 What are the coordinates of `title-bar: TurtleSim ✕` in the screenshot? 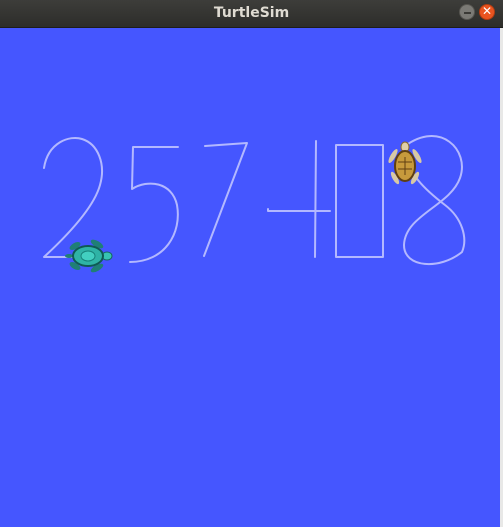 It's located at (251, 14).